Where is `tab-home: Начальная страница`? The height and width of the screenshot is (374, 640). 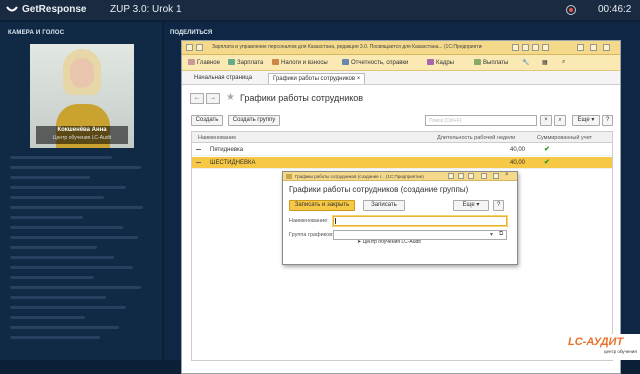
tab-home: Начальная страница is located at coordinates (223, 78).